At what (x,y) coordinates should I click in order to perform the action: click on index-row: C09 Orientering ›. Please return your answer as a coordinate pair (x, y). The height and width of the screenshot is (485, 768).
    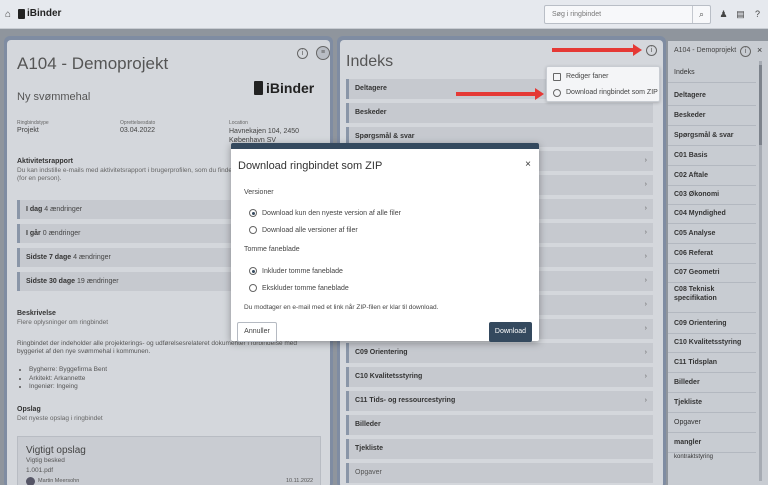
    Looking at the image, I should click on (499, 353).